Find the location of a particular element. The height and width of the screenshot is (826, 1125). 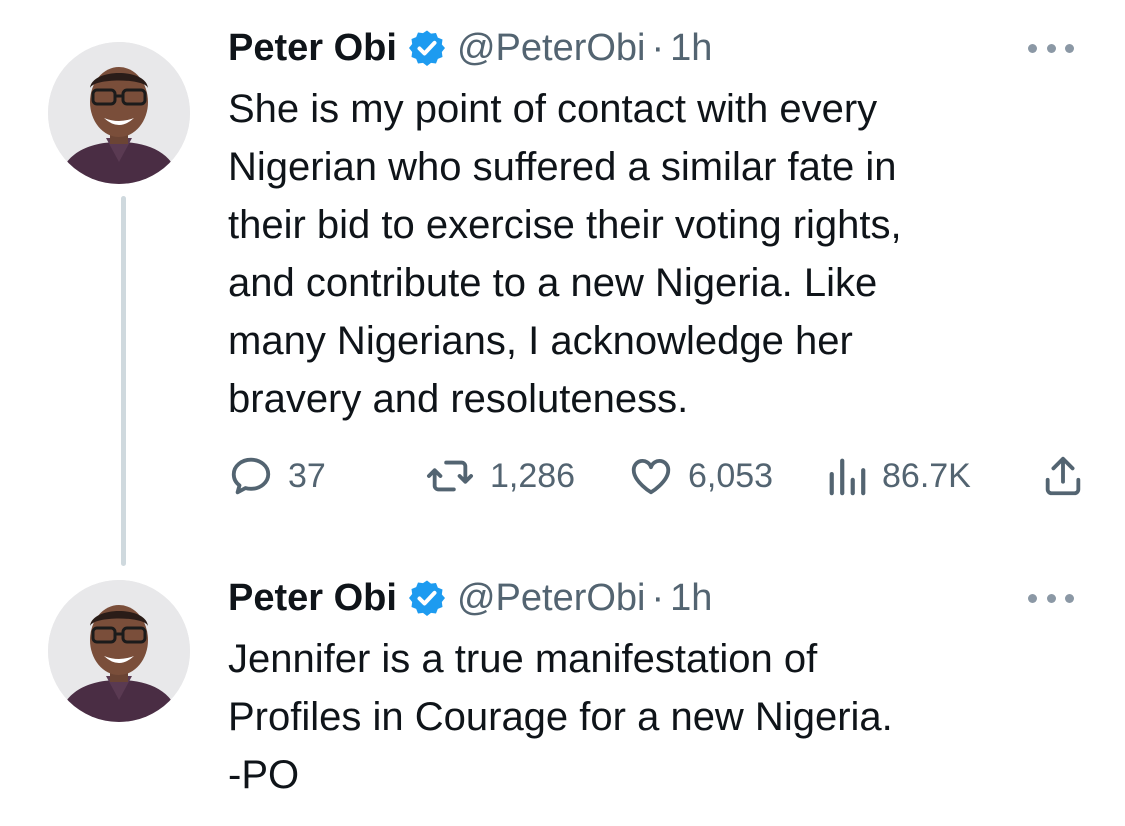

share-button is located at coordinates (1063, 476).